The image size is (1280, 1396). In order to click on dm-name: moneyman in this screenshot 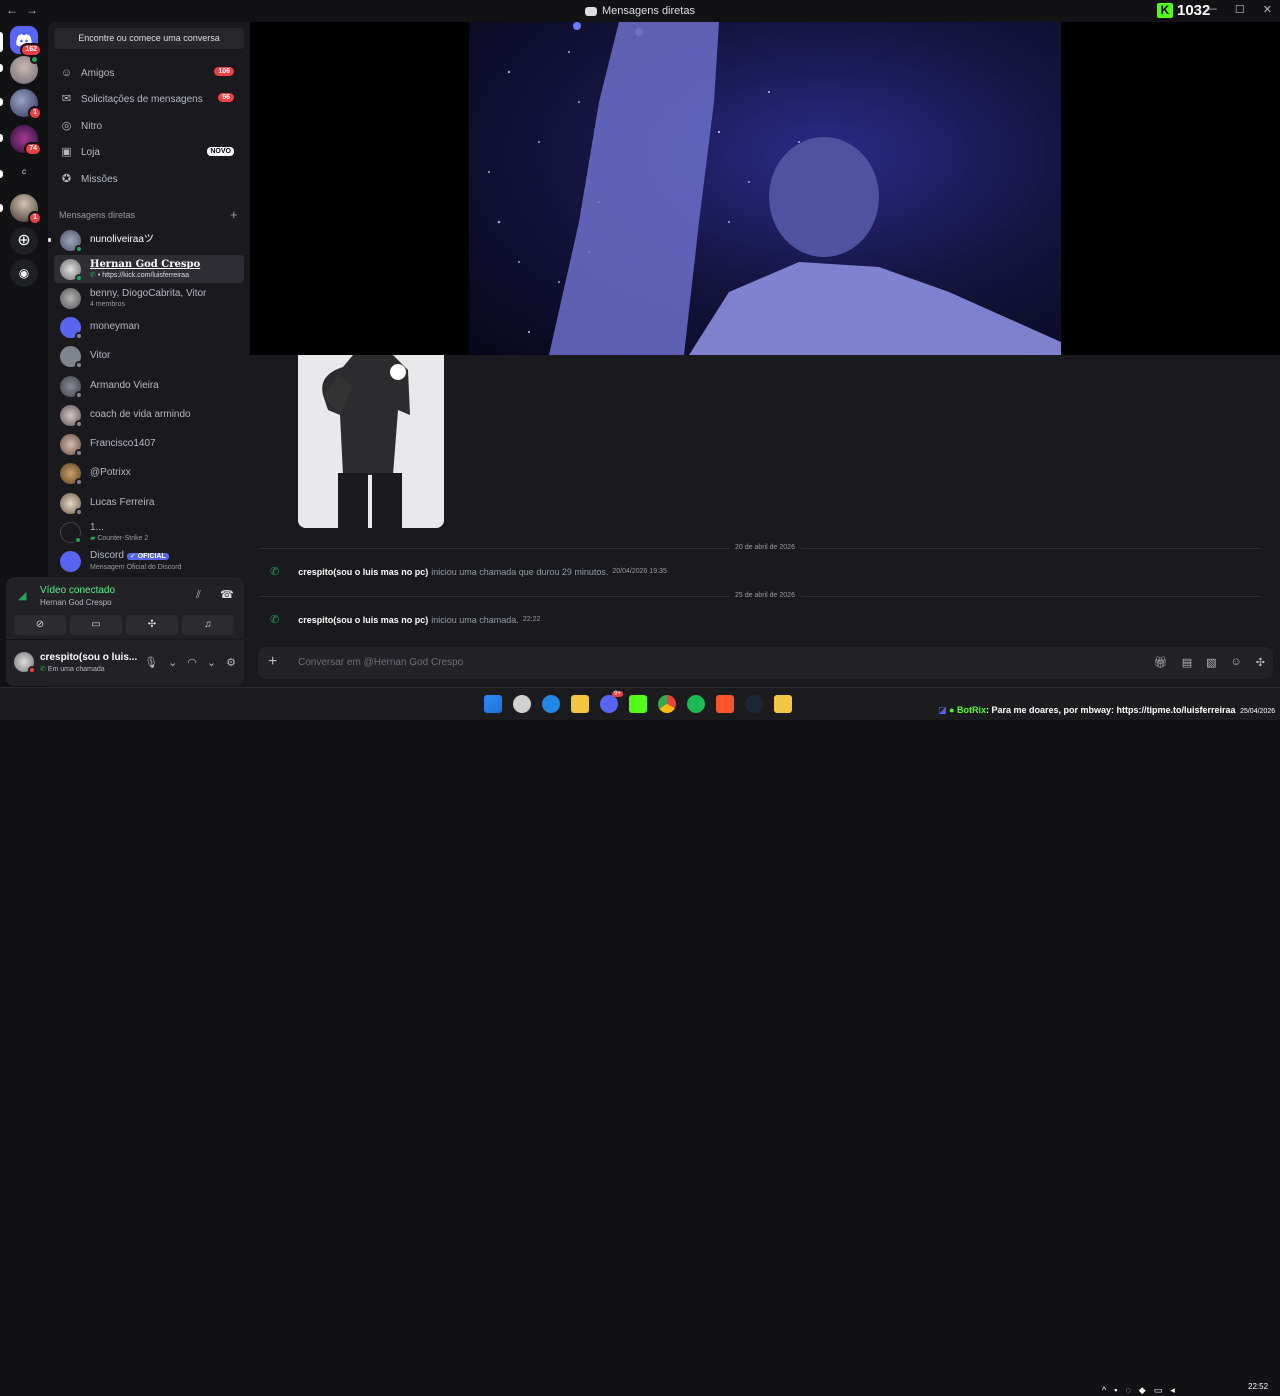, I will do `click(115, 326)`.